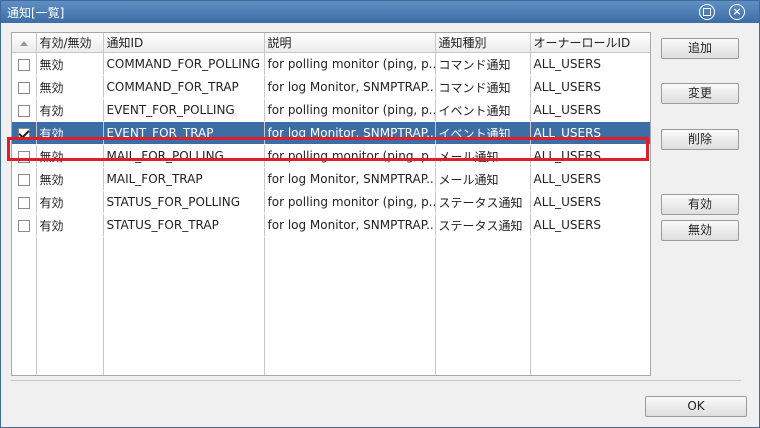 The width and height of the screenshot is (760, 428). I want to click on cell-id: MAIL_FOR_POLLING, so click(184, 156).